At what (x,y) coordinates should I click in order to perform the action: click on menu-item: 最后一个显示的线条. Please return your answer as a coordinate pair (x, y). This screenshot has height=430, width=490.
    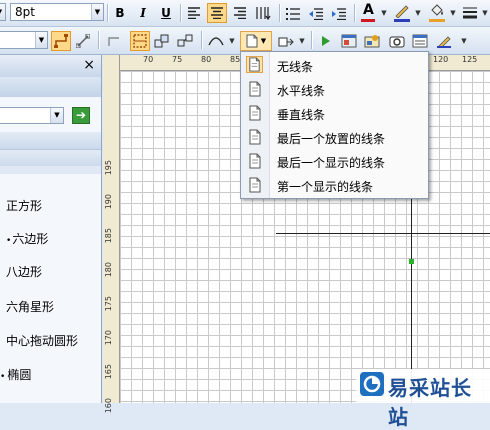
    Looking at the image, I should click on (334, 161).